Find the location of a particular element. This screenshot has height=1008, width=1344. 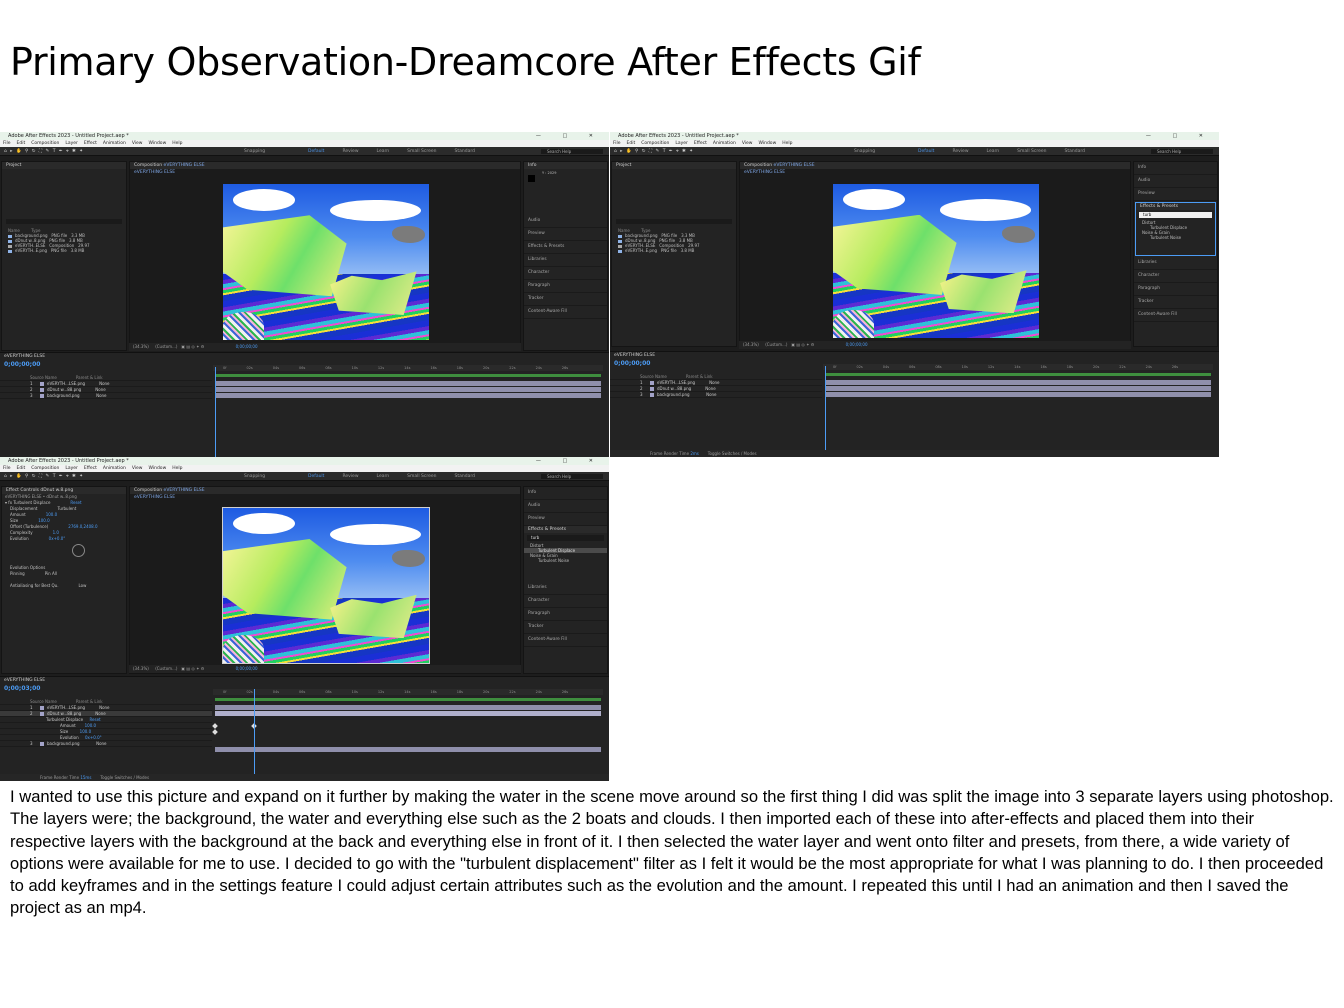

comp-breadcrumb: eVERYTHING ELSE is located at coordinates (935, 172).